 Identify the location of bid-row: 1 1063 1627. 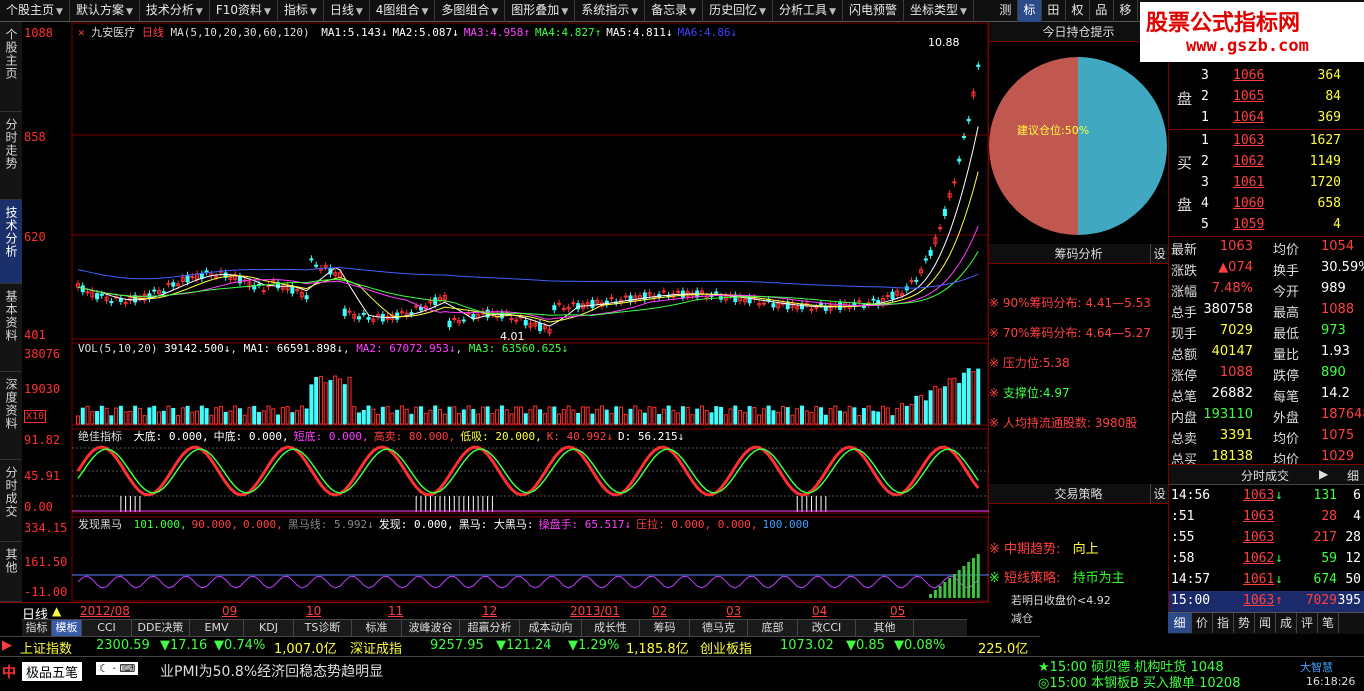
(1266, 141).